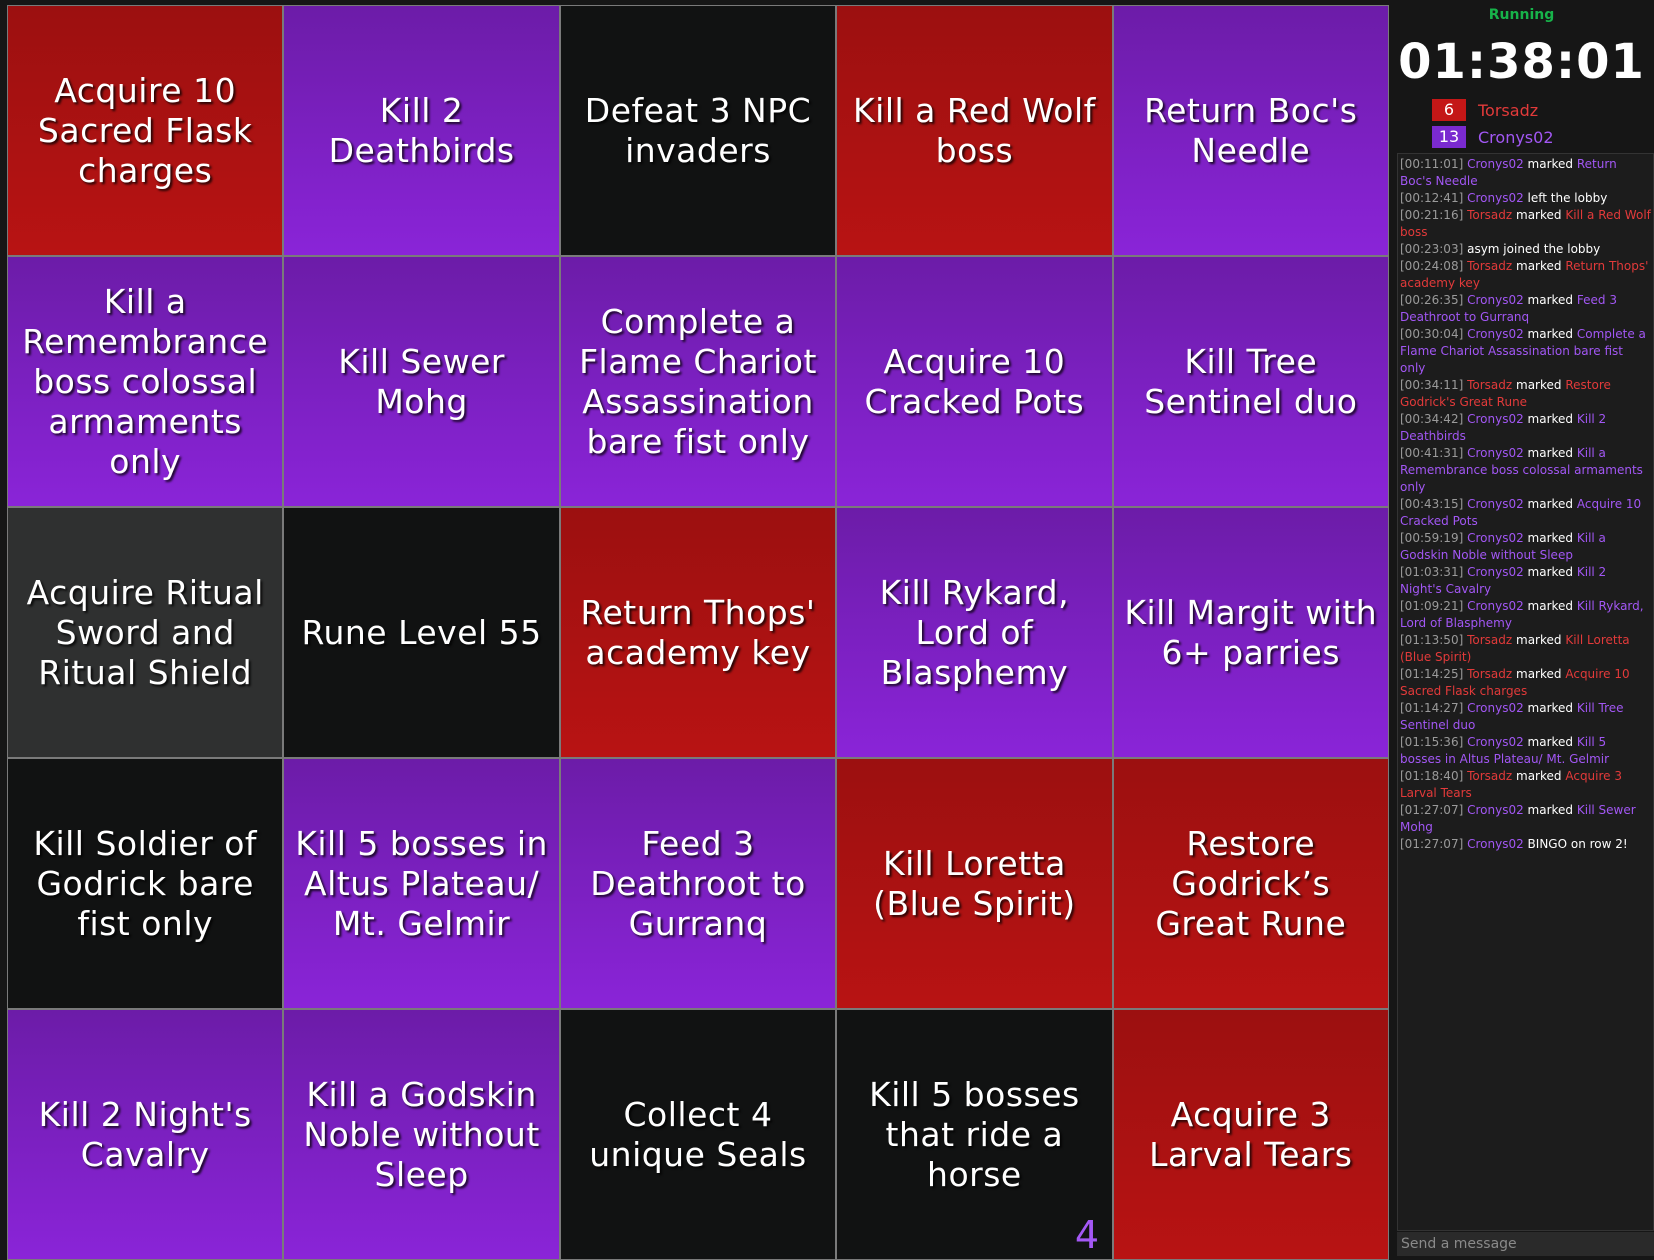  Describe the element at coordinates (1432, 776) in the screenshot. I see `log-timestamp: [01:18:40]` at that location.